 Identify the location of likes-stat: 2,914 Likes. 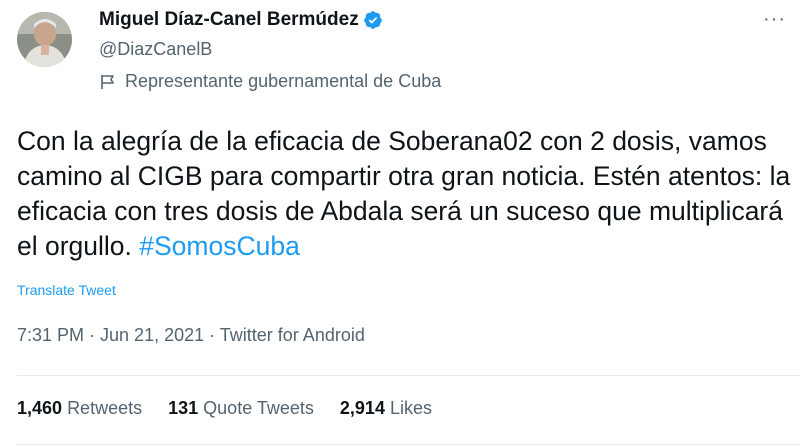
(386, 408).